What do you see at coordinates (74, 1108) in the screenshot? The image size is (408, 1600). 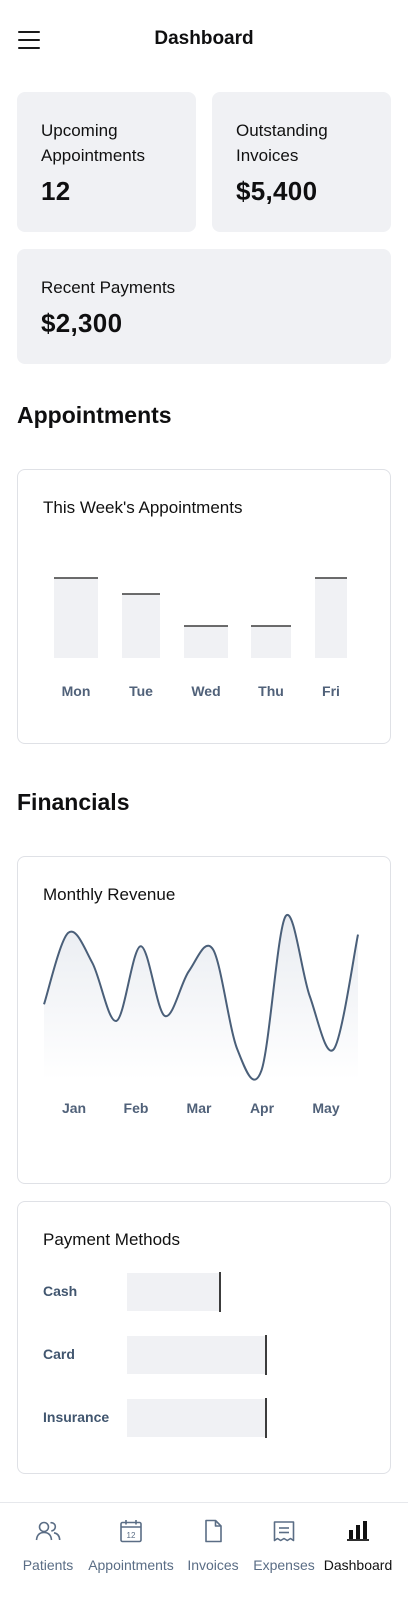 I see `x-tick-label: Jan` at bounding box center [74, 1108].